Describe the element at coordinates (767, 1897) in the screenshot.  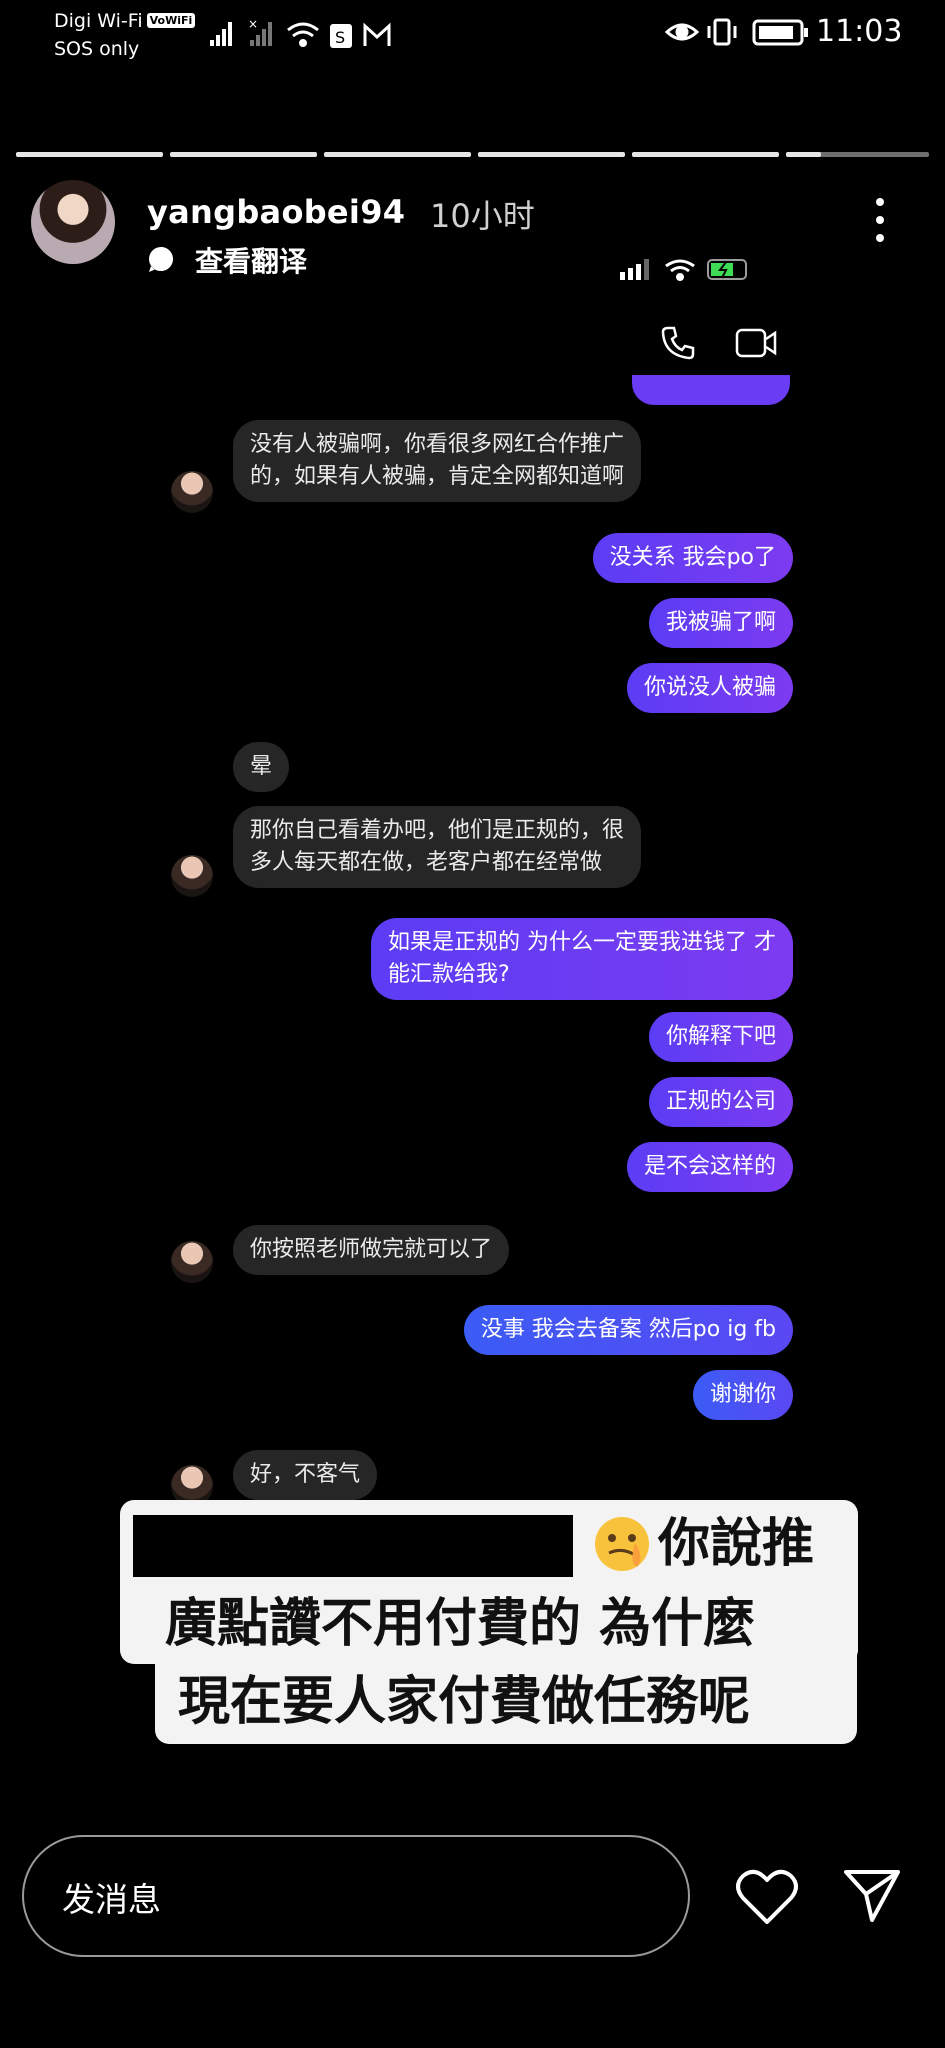
I see `heart-icon` at that location.